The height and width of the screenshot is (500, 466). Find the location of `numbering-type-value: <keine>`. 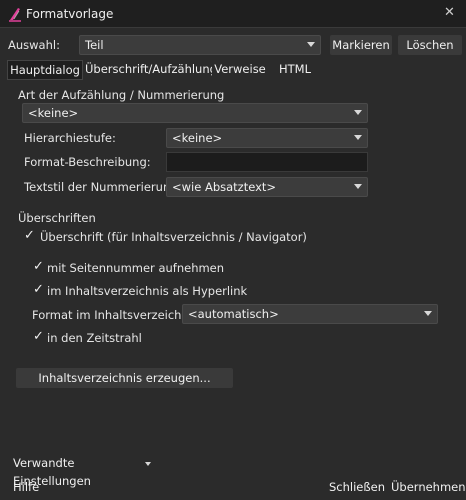

numbering-type-value: <keine> is located at coordinates (53, 113).